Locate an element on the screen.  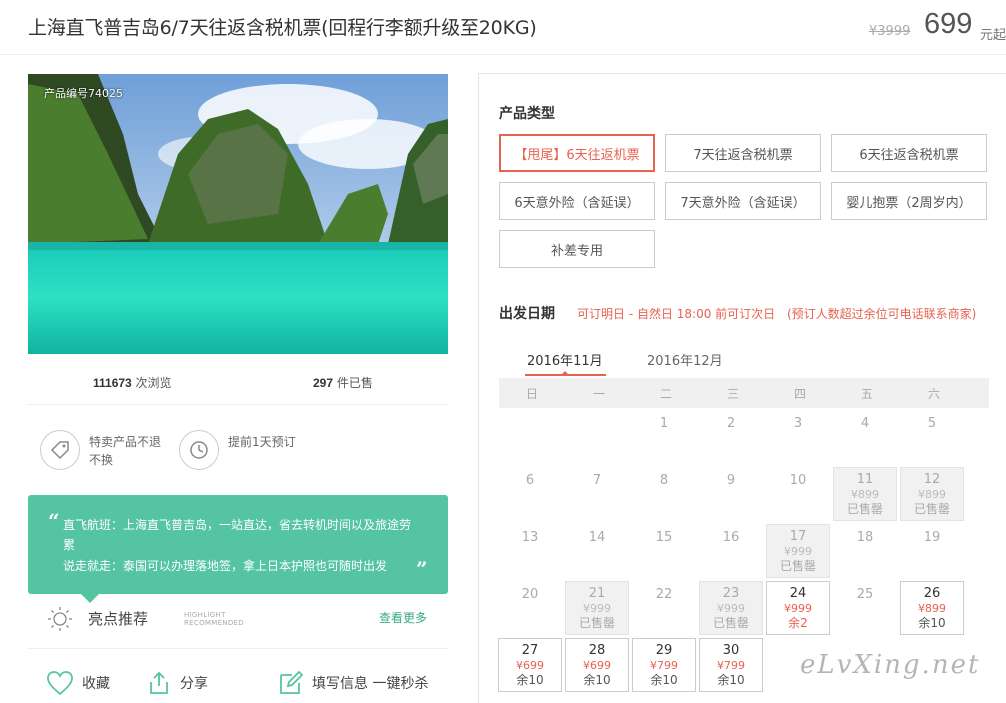
day-number: 14 is located at coordinates (597, 537).